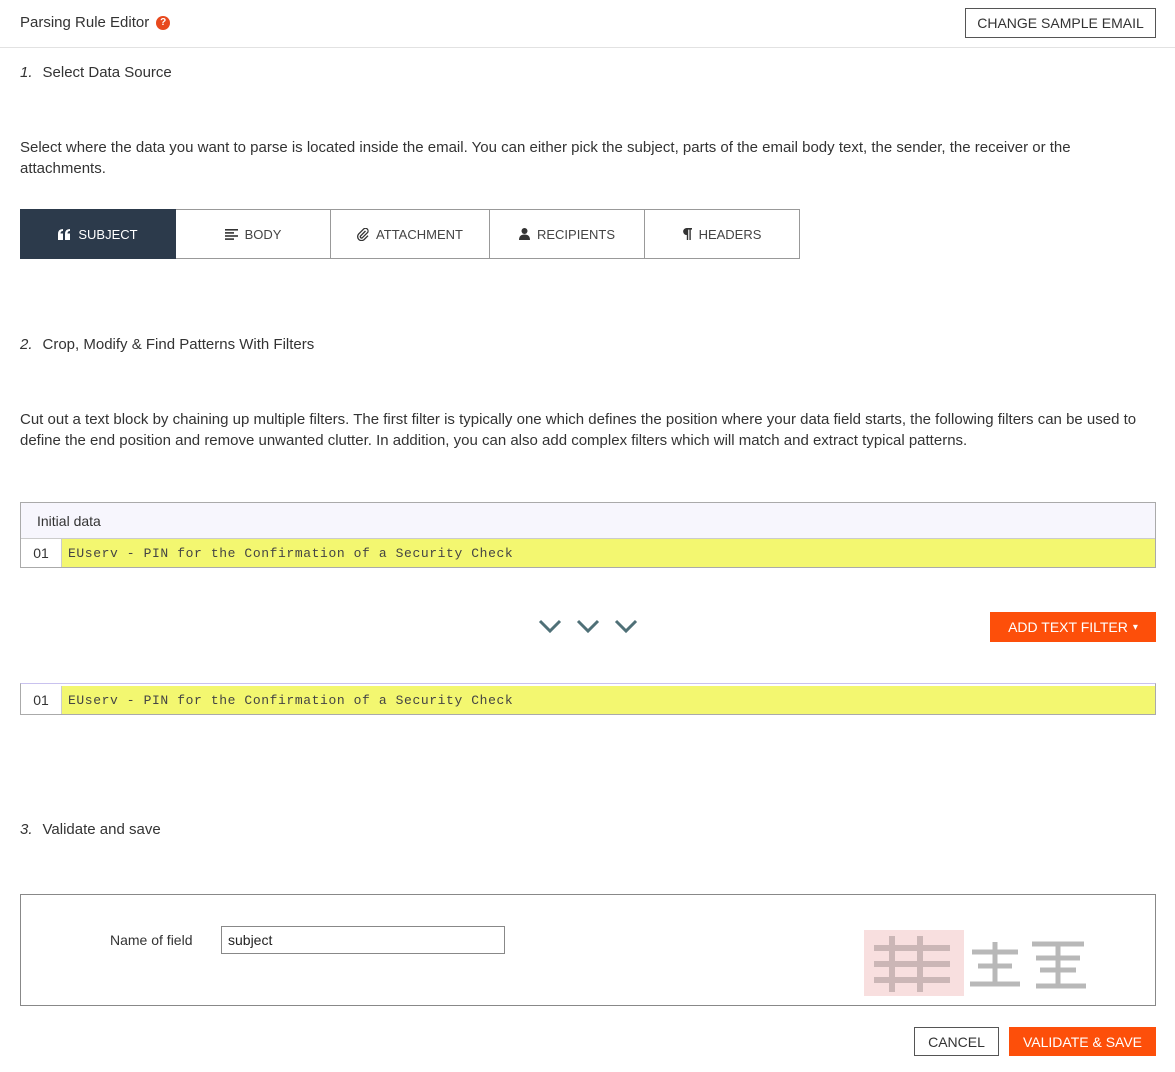 The width and height of the screenshot is (1175, 1072). Describe the element at coordinates (575, 234) in the screenshot. I see `tab-label: RECIPIENTS` at that location.